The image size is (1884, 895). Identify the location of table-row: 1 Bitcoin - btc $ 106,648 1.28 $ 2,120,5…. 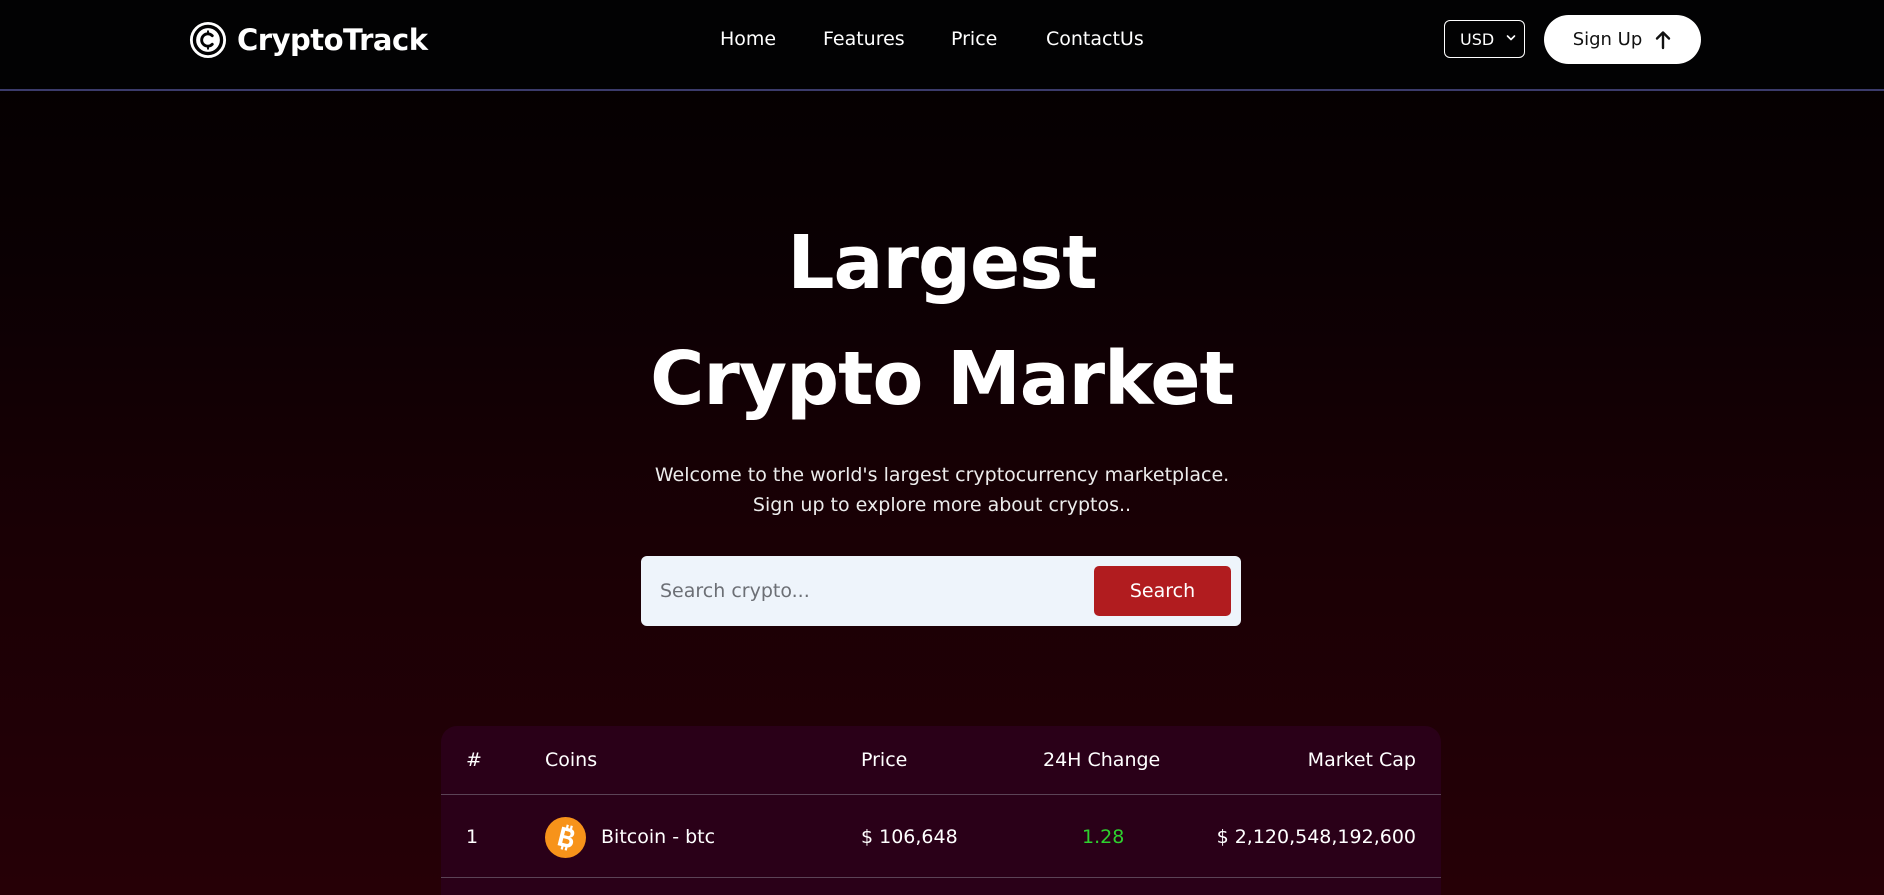
(941, 837).